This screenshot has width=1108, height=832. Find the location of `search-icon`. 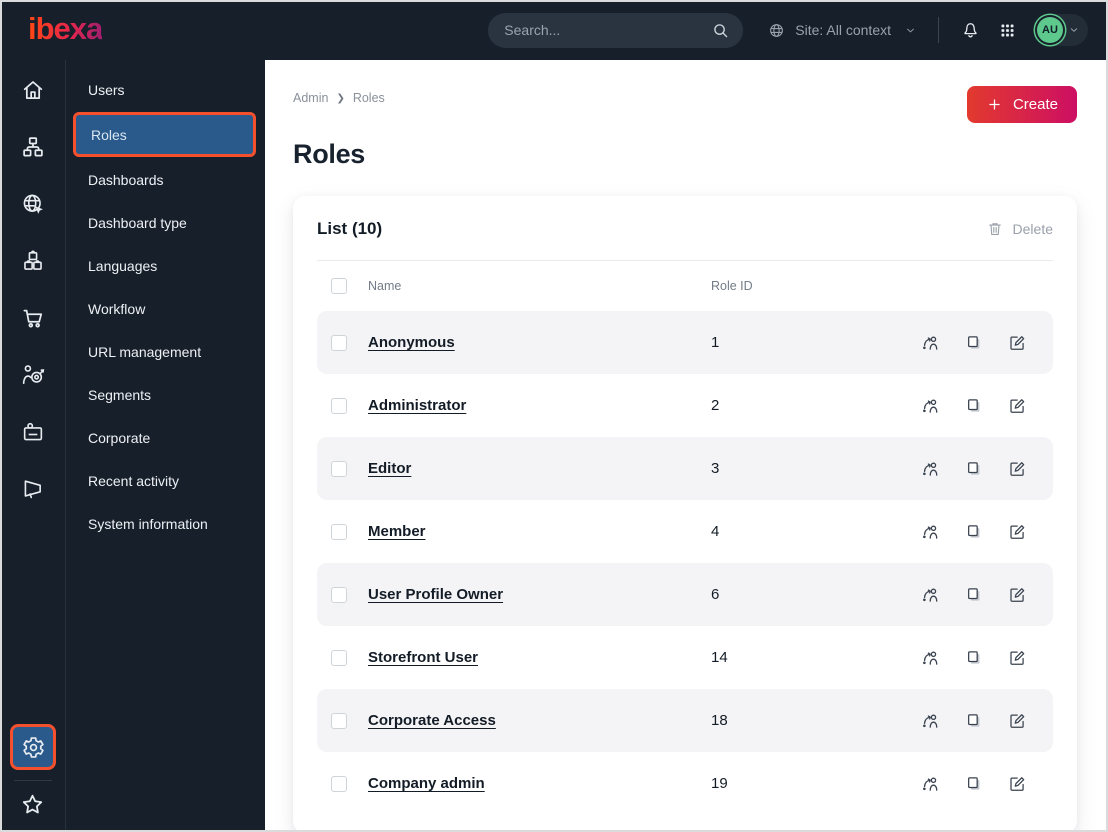

search-icon is located at coordinates (720, 30).